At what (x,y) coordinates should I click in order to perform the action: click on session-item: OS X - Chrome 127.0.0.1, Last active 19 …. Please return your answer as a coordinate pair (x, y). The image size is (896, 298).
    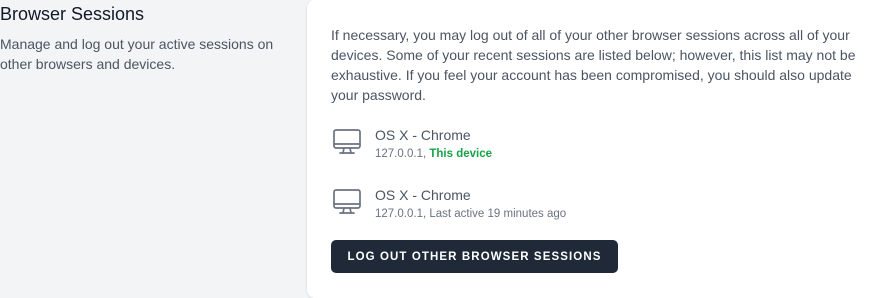
    Looking at the image, I should click on (448, 203).